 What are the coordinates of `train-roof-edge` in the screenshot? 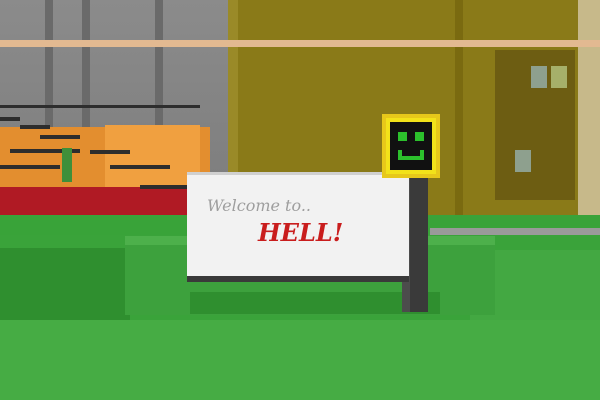 It's located at (100, 106).